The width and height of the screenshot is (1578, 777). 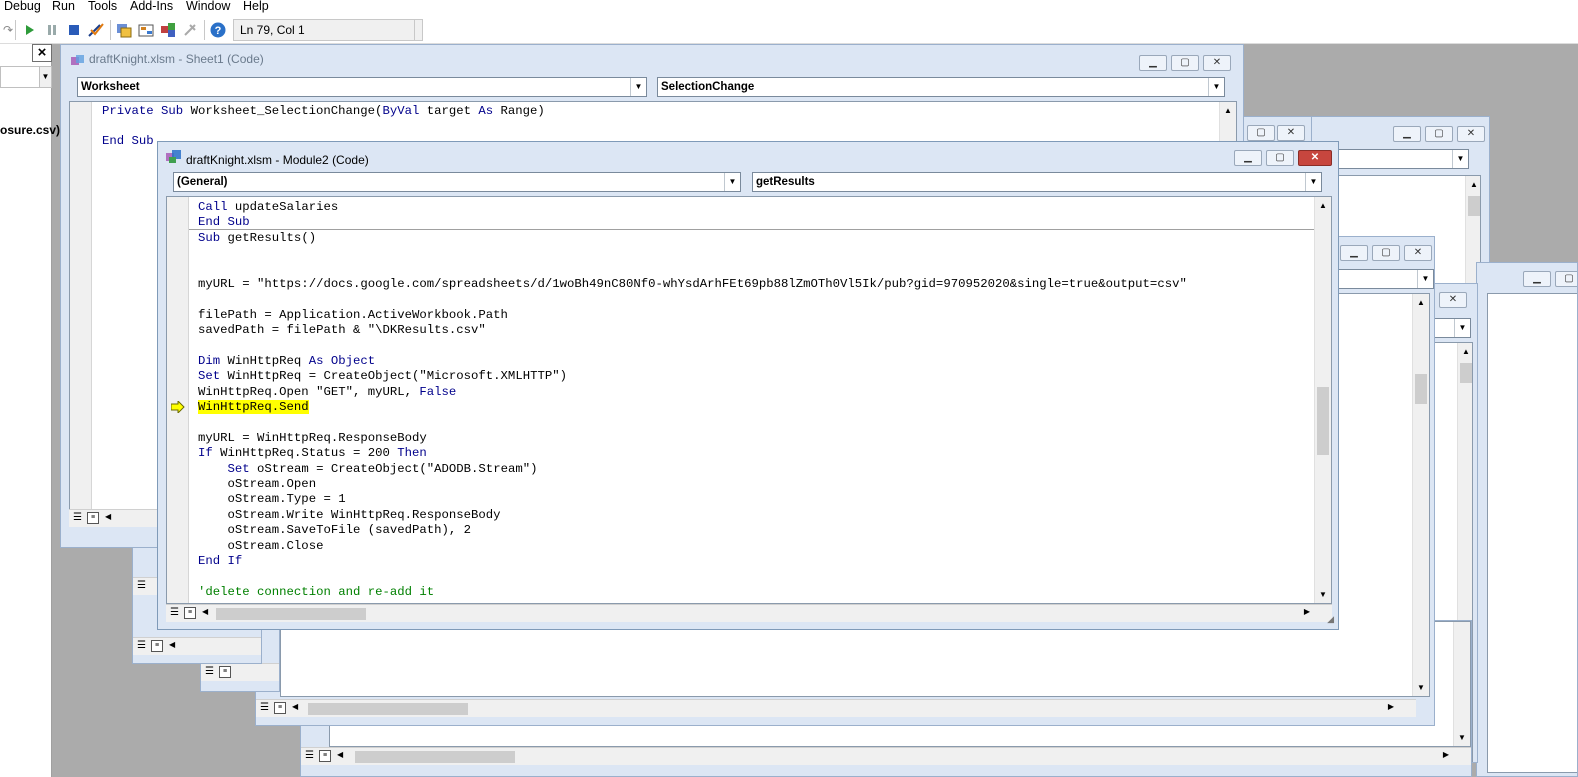 What do you see at coordinates (692, 546) in the screenshot?
I see `code-line: oStream.Close` at bounding box center [692, 546].